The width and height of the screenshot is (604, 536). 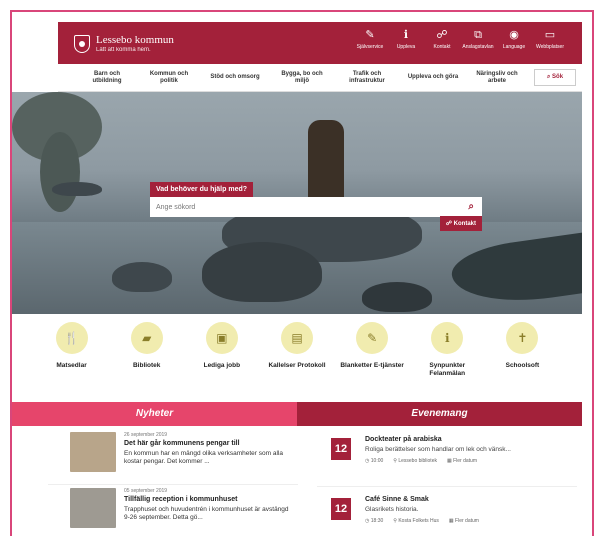 What do you see at coordinates (221, 338) in the screenshot?
I see `briefcase-icon: ▣` at bounding box center [221, 338].